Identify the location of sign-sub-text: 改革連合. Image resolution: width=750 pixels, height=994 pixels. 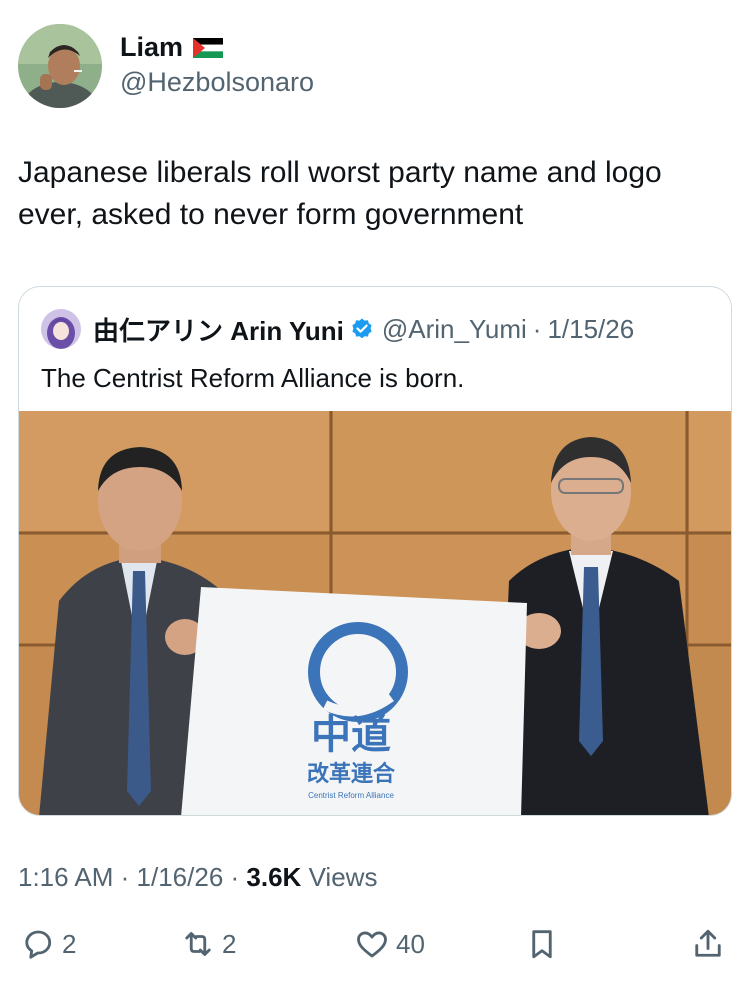
(350, 773).